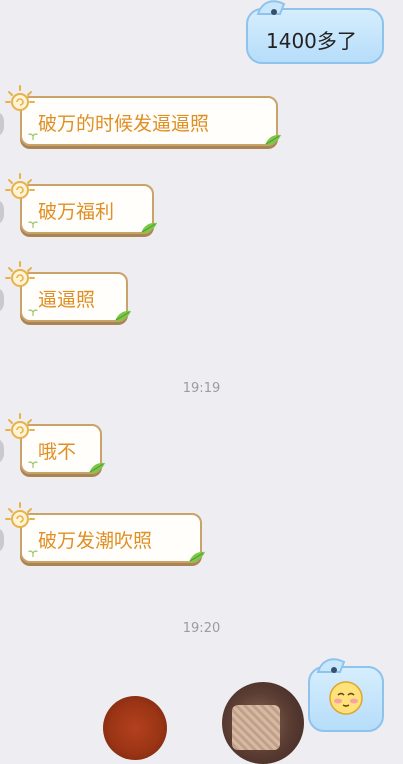  What do you see at coordinates (201, 628) in the screenshot?
I see `timestamp: 19:20` at bounding box center [201, 628].